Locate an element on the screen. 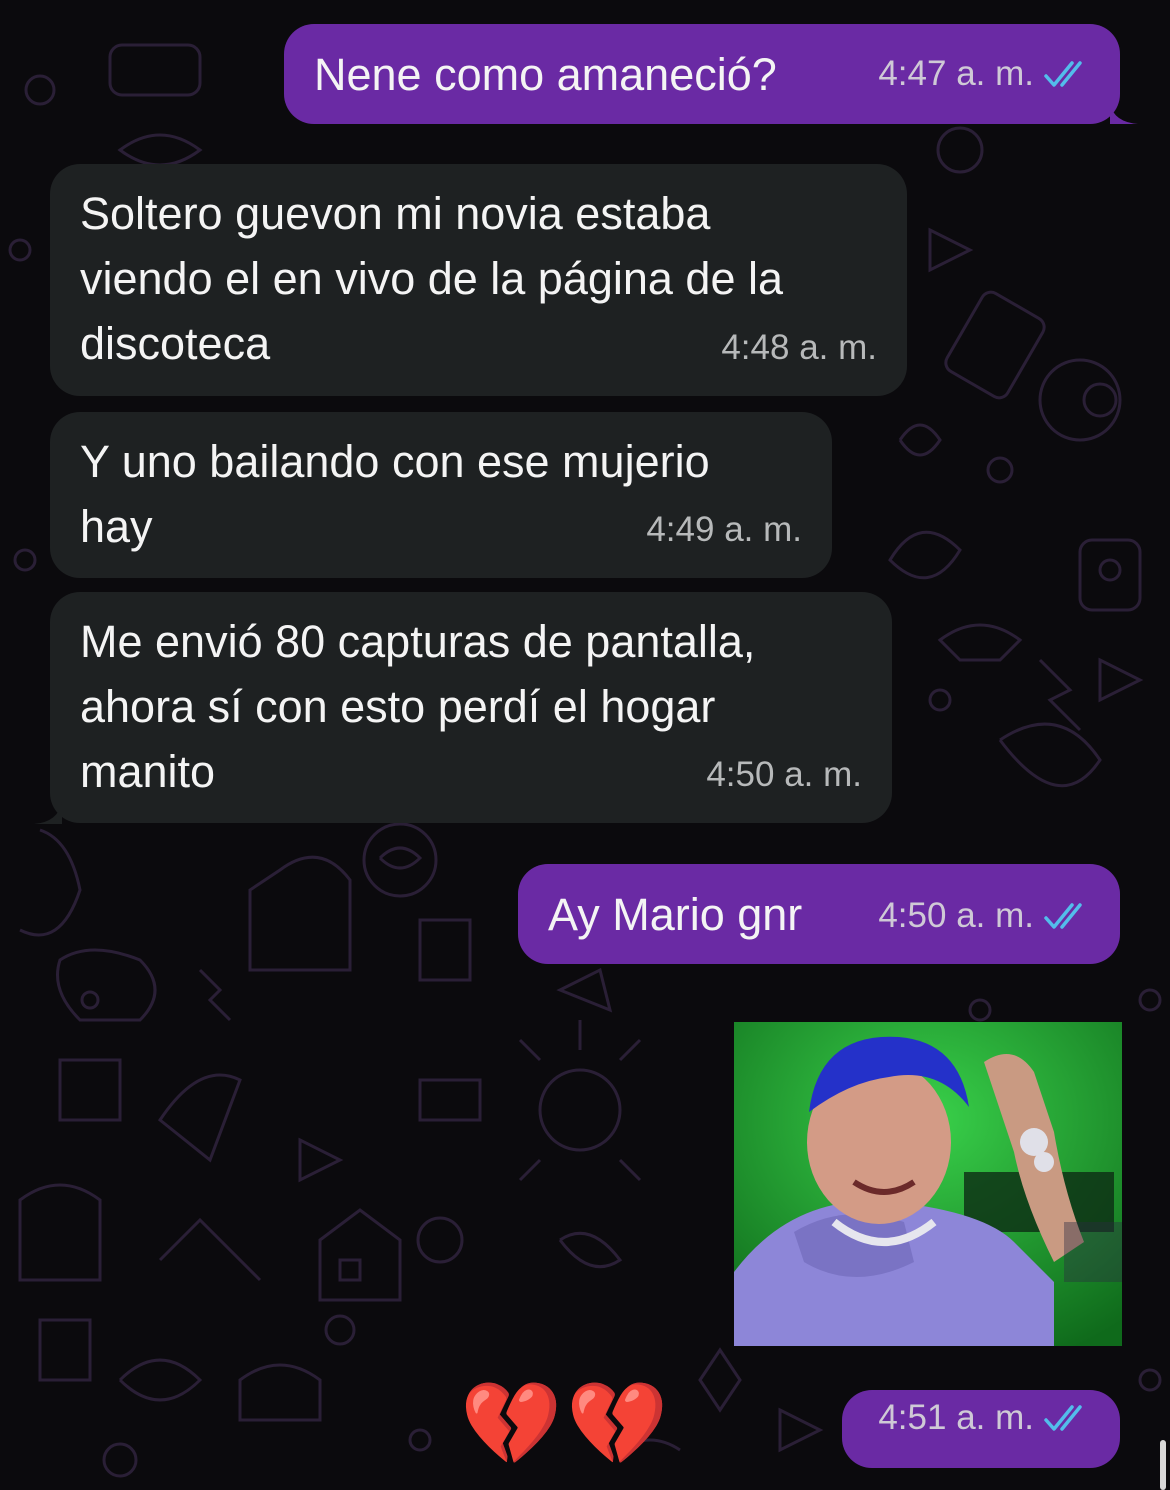  message-meta: 4:51 a. m. is located at coordinates (984, 1417).